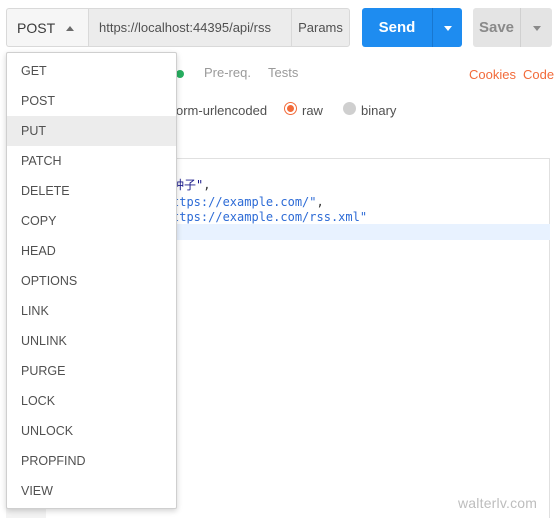 The height and width of the screenshot is (518, 558). Describe the element at coordinates (180, 74) in the screenshot. I see `body-tab-indicator-icon` at that location.